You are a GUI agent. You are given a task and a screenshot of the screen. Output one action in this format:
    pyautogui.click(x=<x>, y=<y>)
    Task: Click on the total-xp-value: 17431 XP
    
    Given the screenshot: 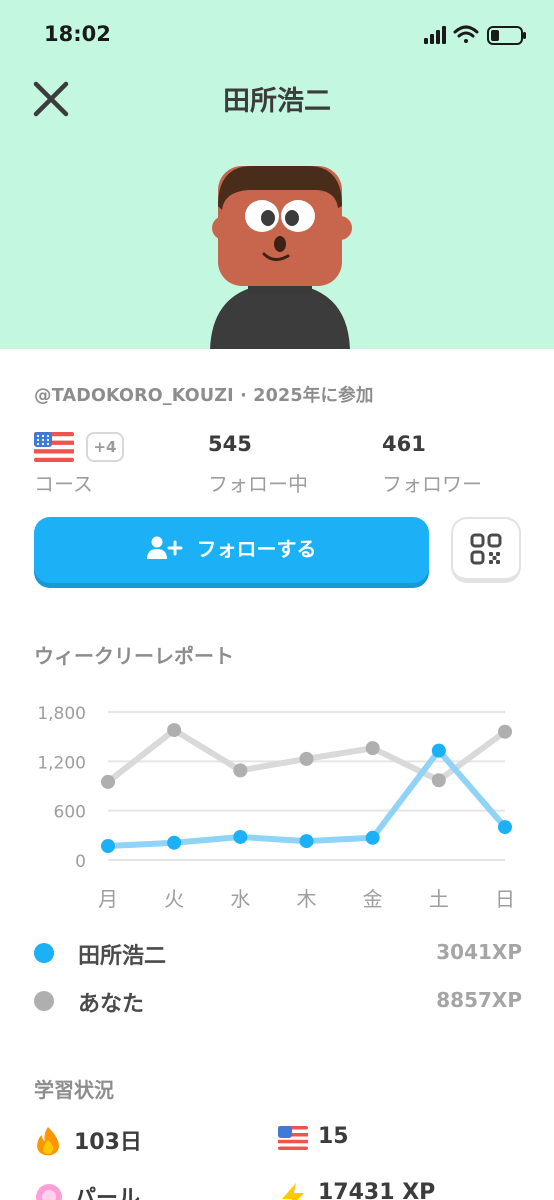 What is the action you would take?
    pyautogui.click(x=377, y=1190)
    